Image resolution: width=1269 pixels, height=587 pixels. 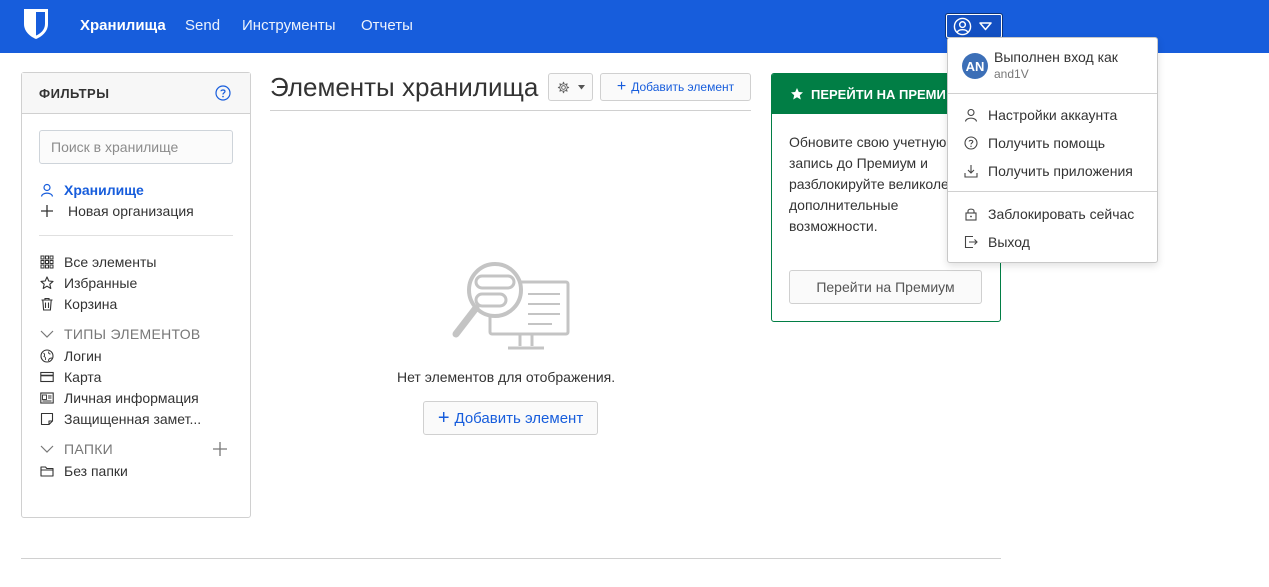 I want to click on filter-type-login-label: Логин, so click(x=83, y=355).